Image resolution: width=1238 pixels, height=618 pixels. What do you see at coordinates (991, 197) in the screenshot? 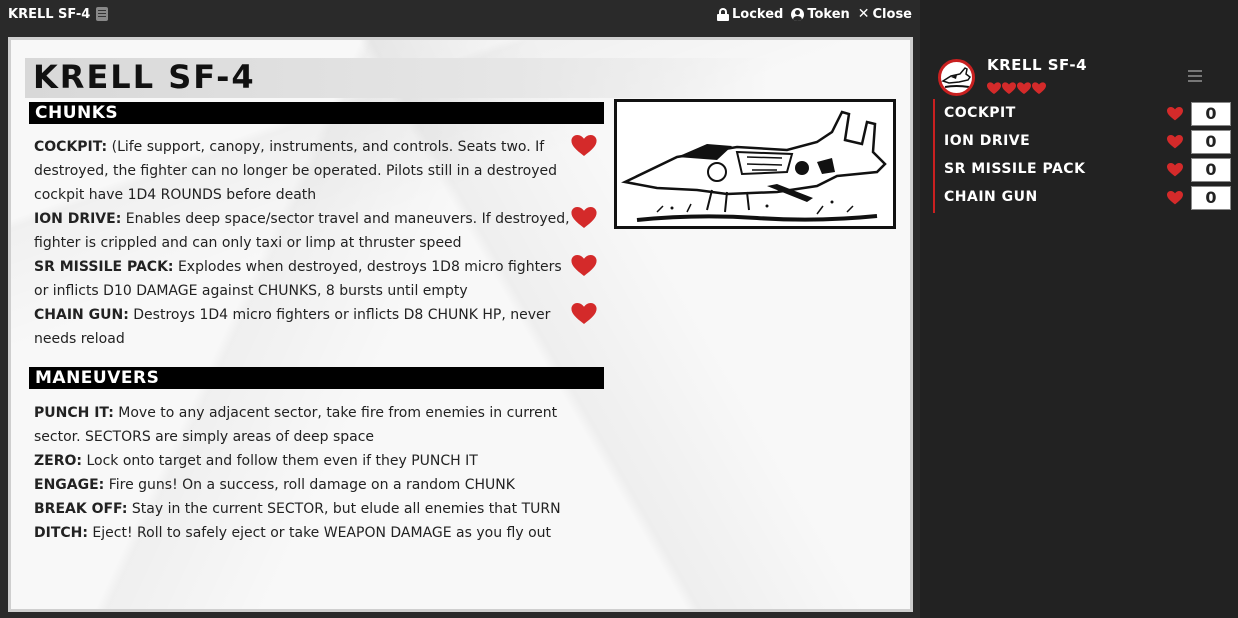
I see `panel-chunk-label: CHAIN GUN` at bounding box center [991, 197].